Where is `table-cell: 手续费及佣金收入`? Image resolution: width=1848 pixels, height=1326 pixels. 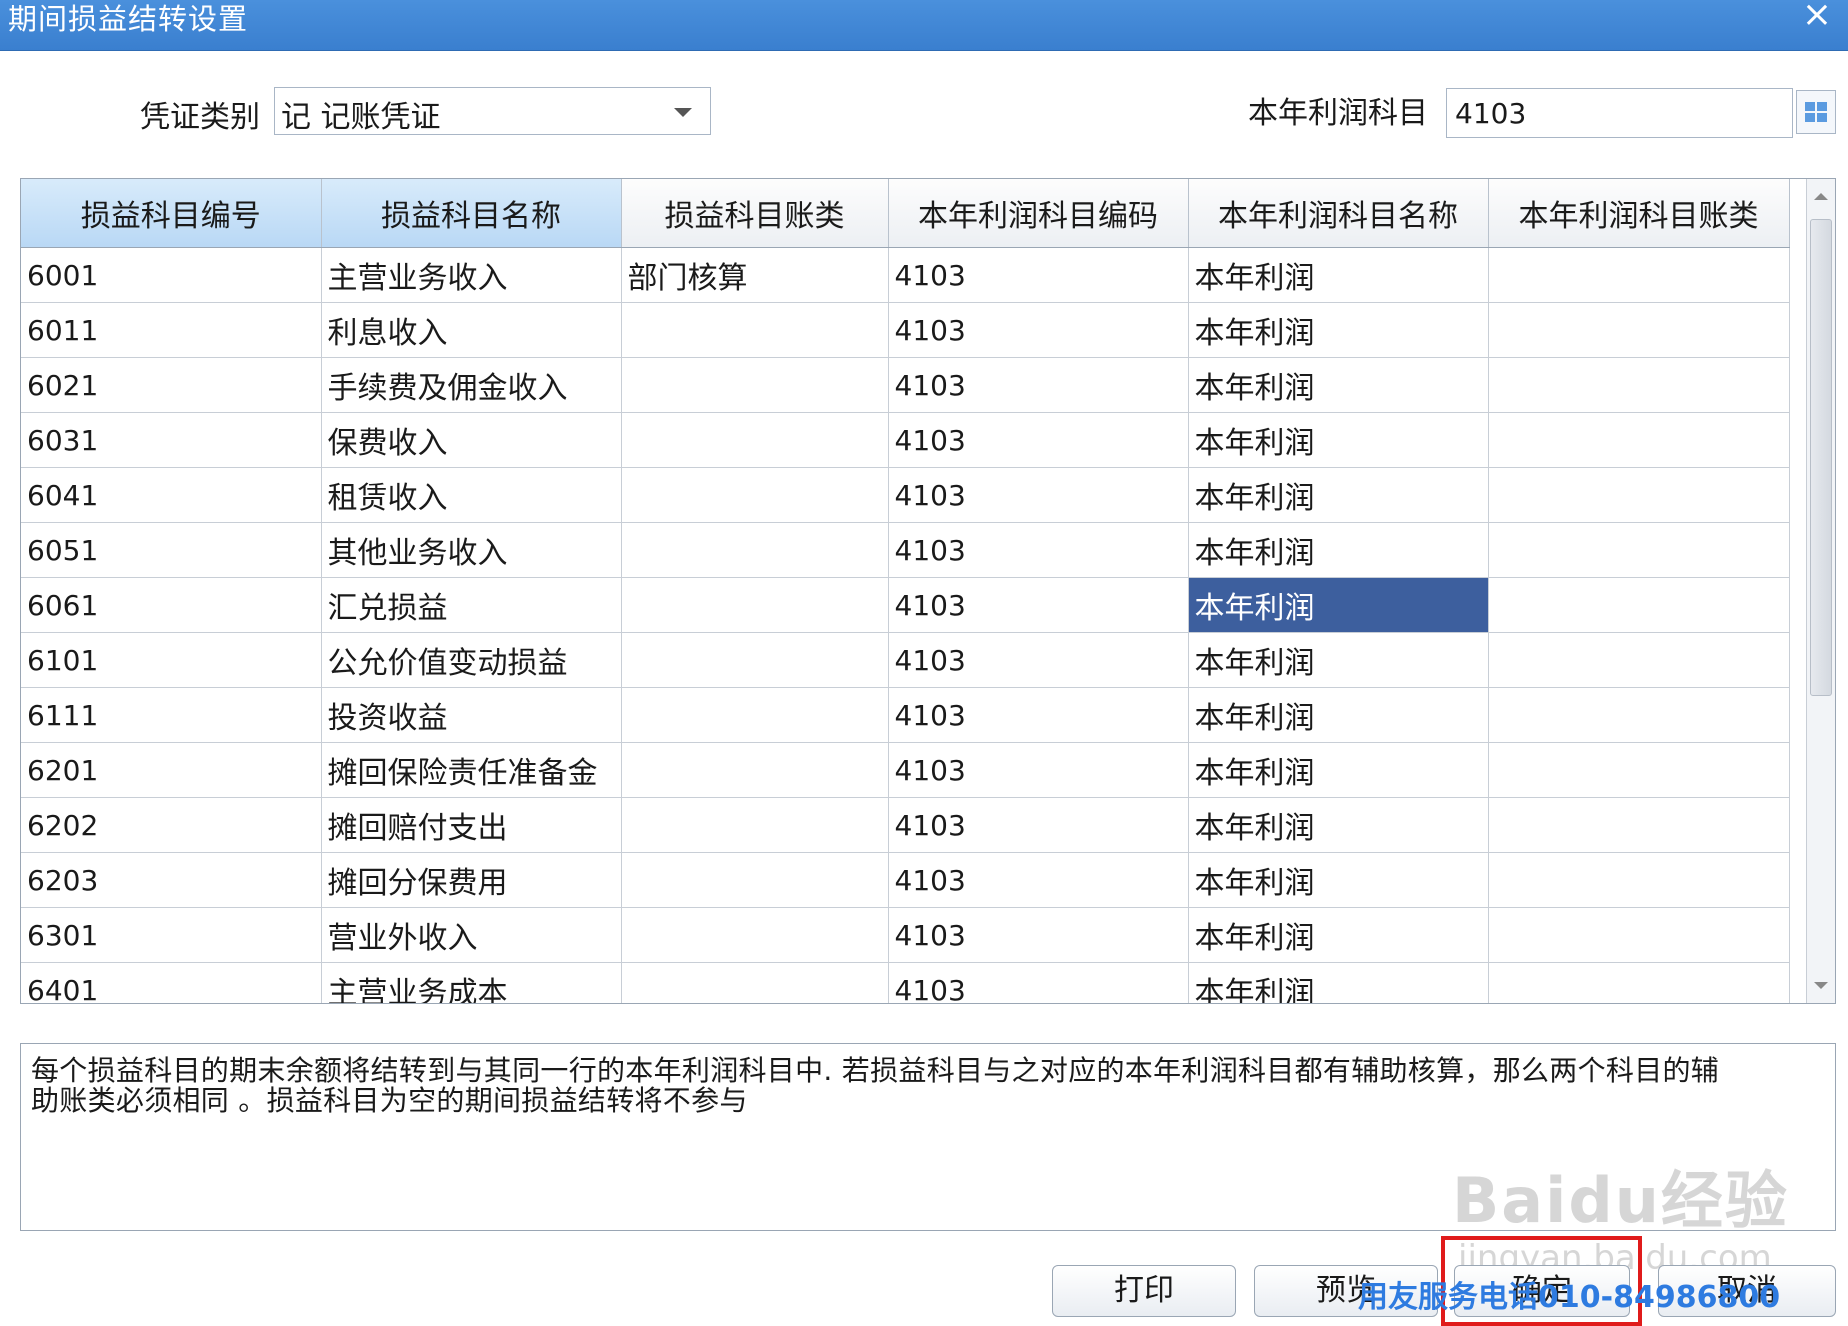
table-cell: 手续费及佣金收入 is located at coordinates (471, 385).